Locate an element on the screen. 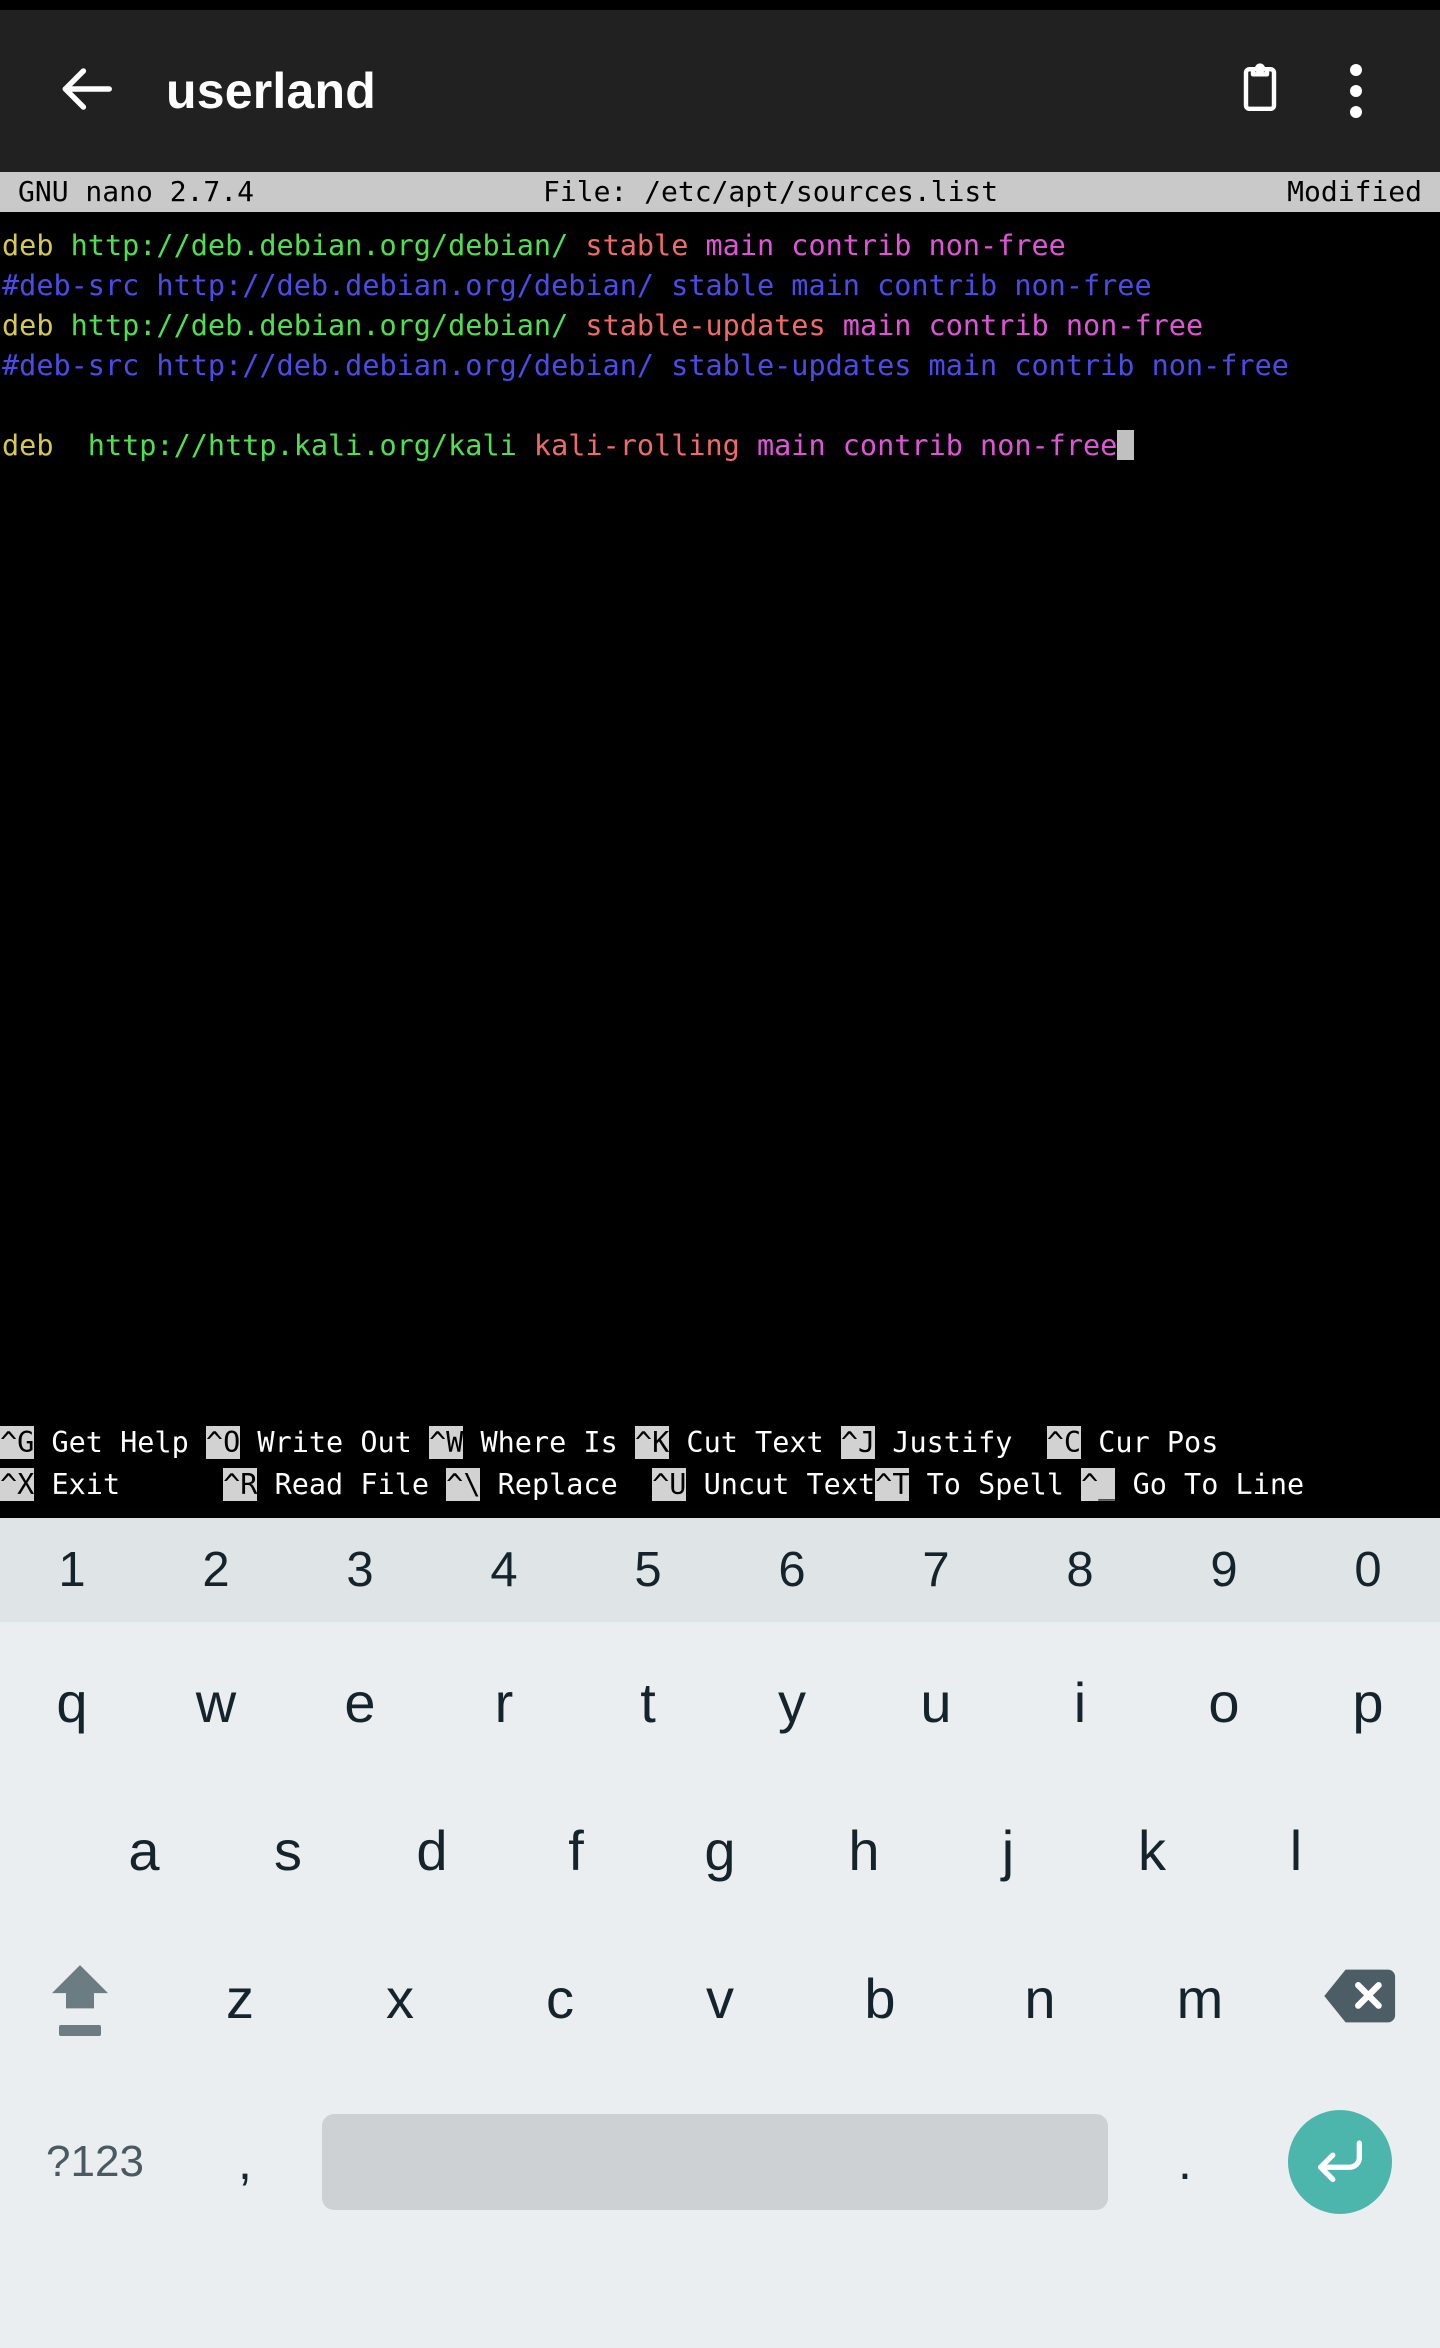 The height and width of the screenshot is (2348, 1440). letter-key-r: r is located at coordinates (504, 1702).